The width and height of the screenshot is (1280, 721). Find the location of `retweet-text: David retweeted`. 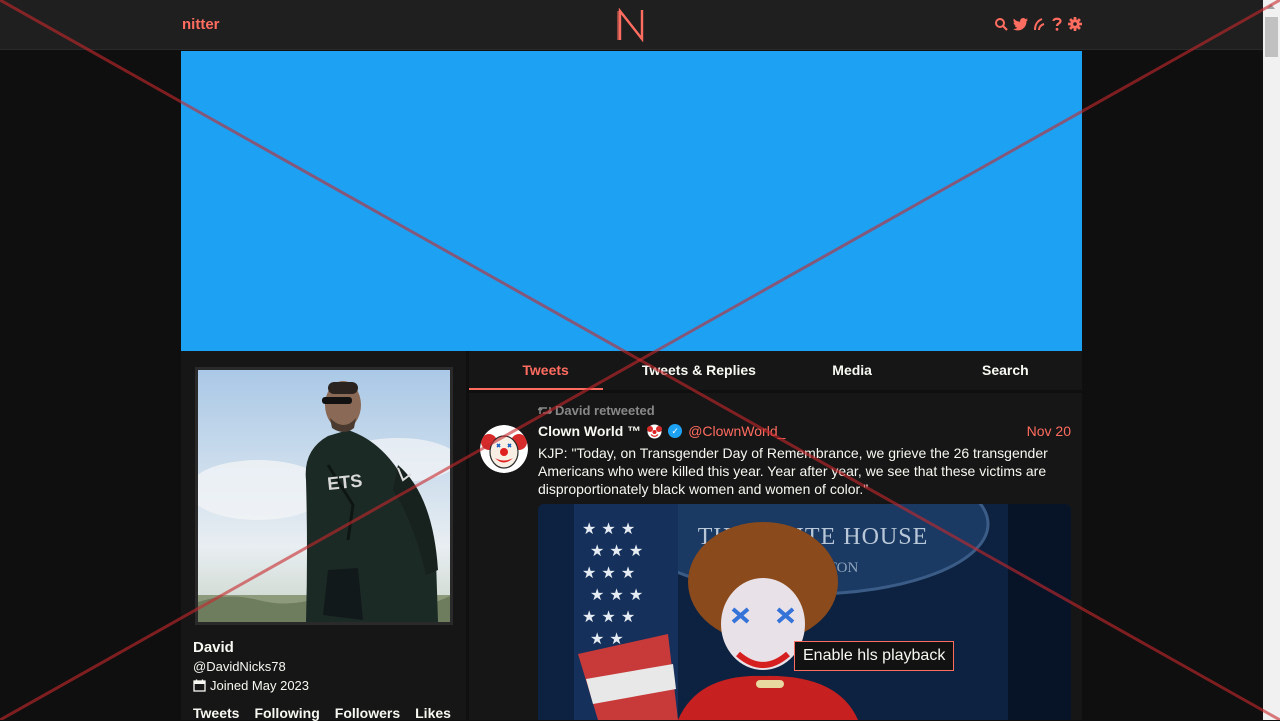

retweet-text: David retweeted is located at coordinates (605, 410).